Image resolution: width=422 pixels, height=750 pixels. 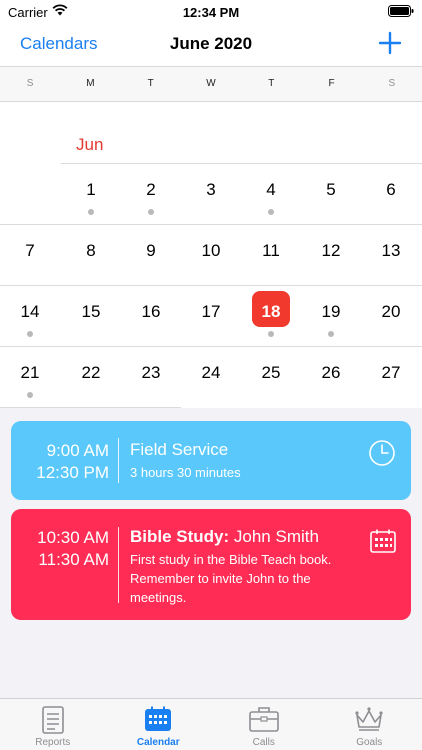 I want to click on event-end-time: 11:30 AM, so click(x=73, y=559).